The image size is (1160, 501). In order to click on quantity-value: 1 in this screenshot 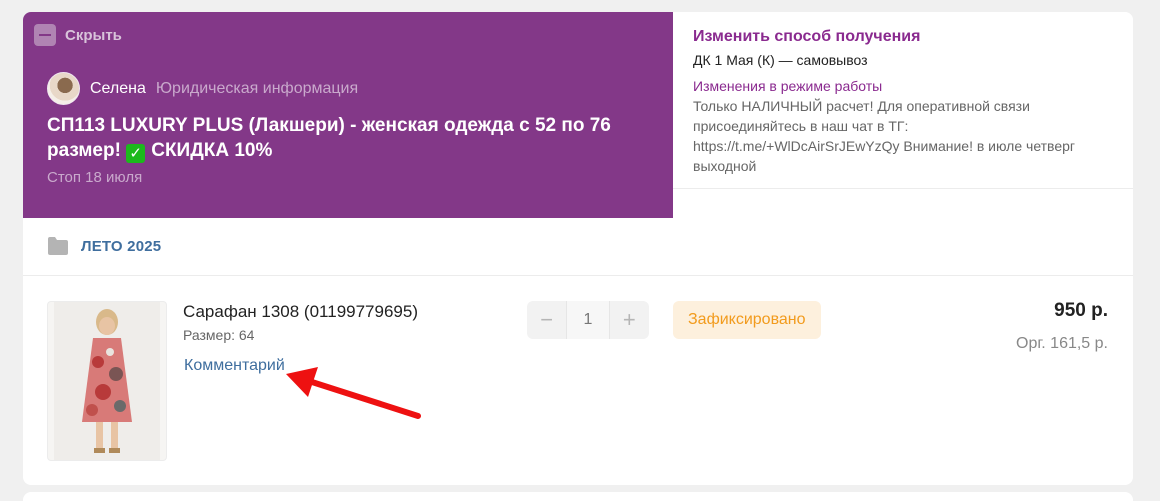, I will do `click(588, 320)`.